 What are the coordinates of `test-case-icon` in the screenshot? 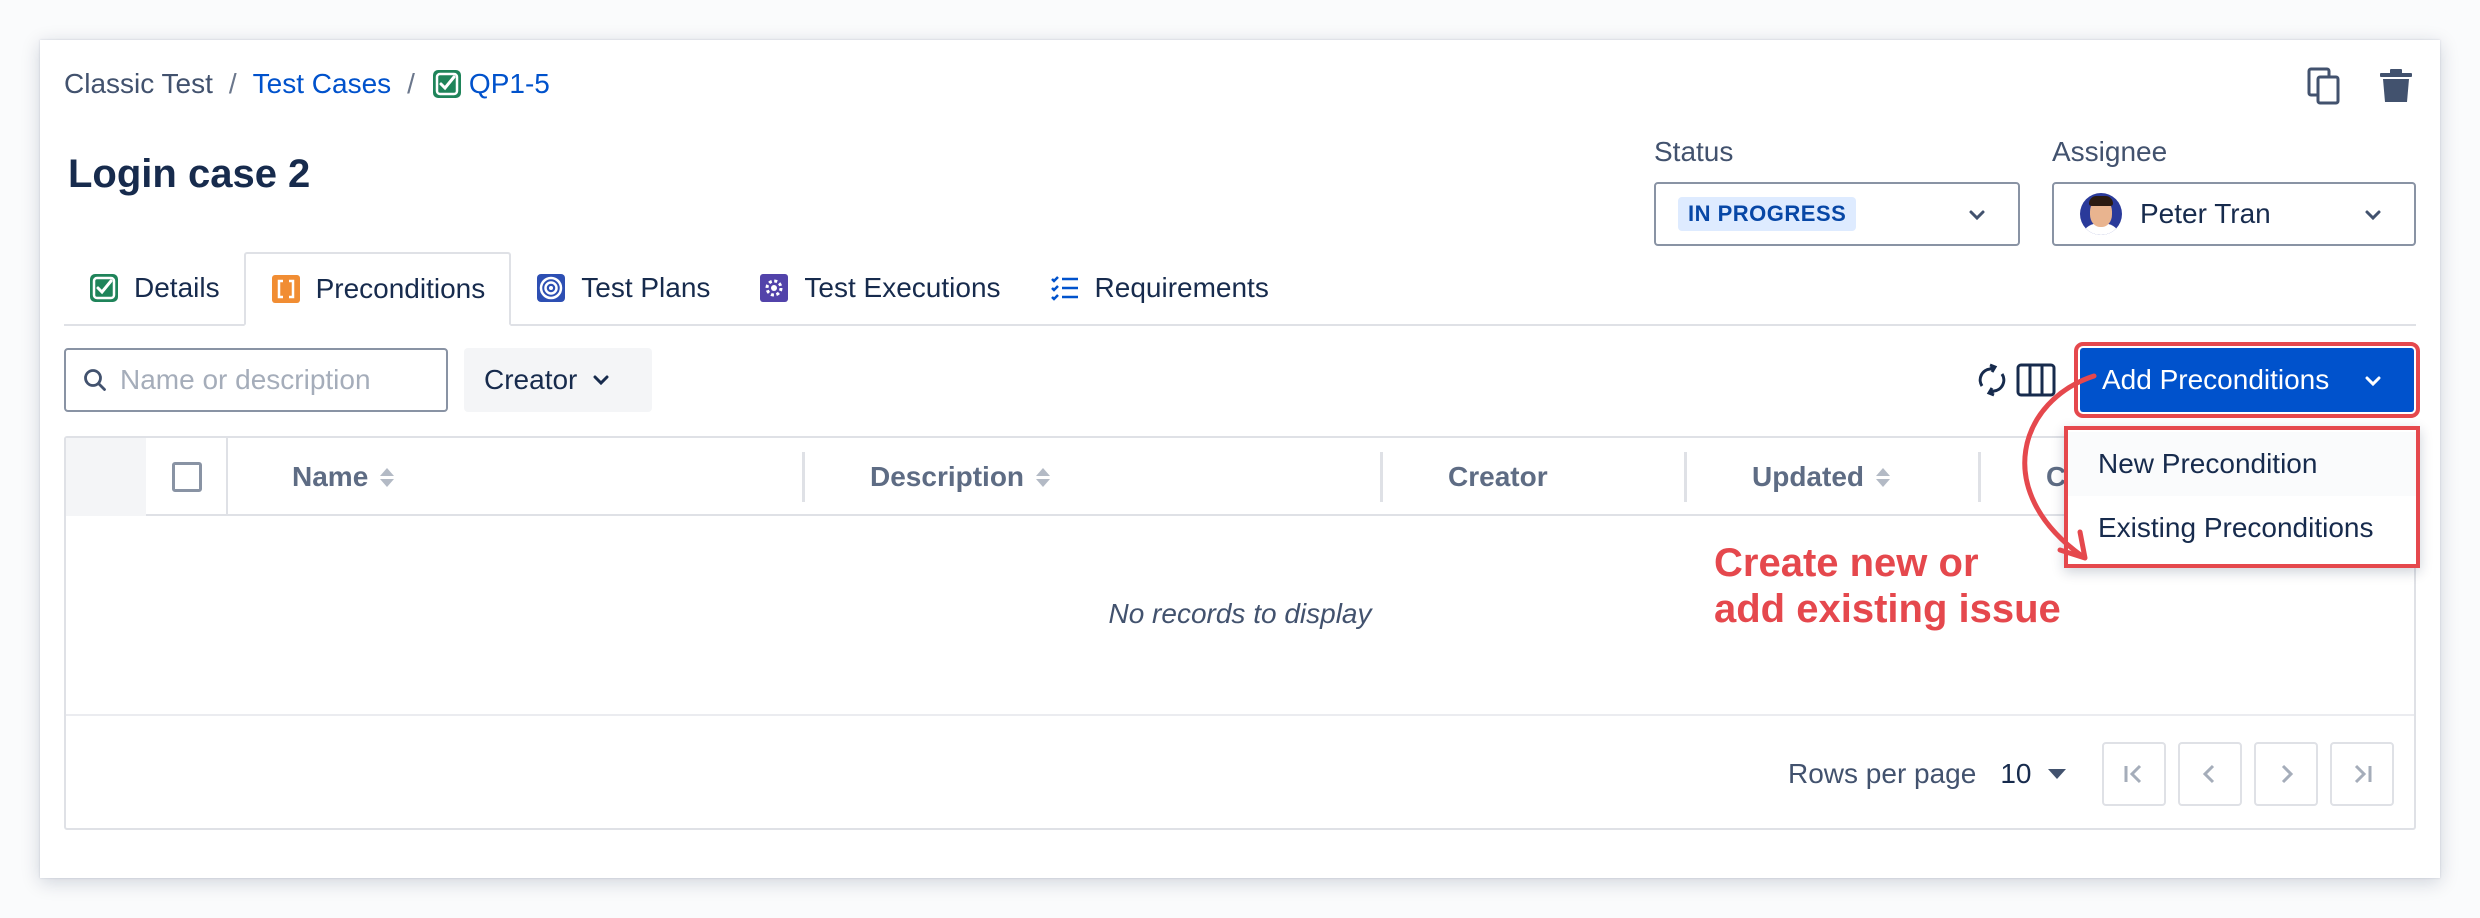 It's located at (447, 84).